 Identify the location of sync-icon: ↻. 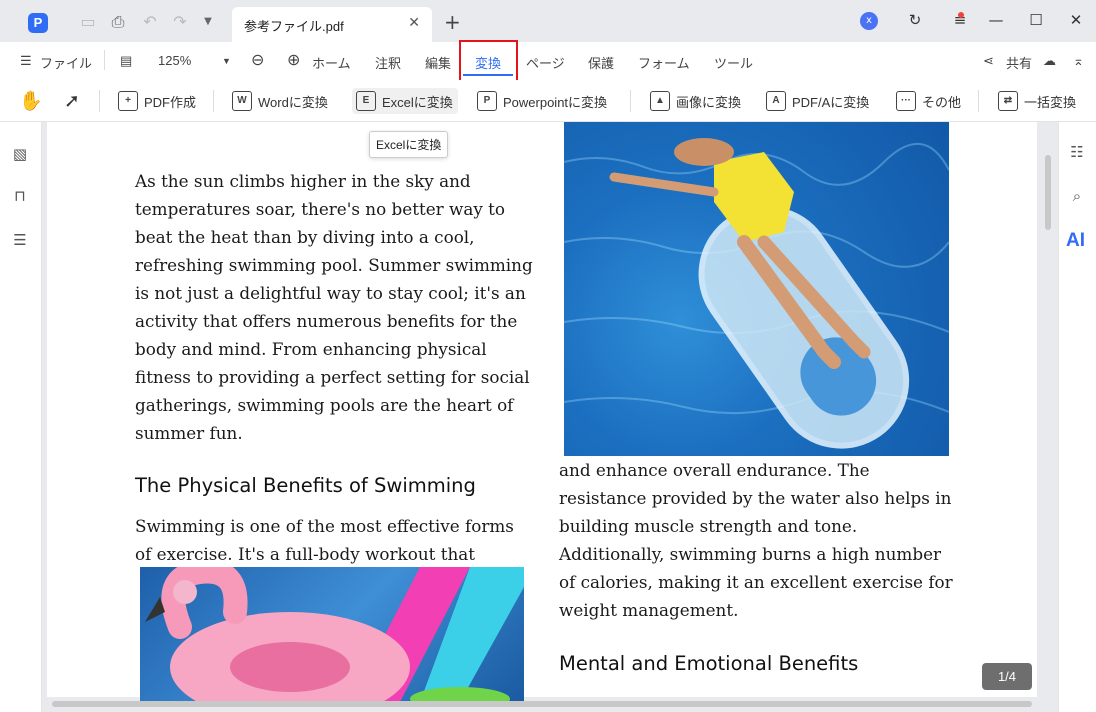
(915, 20).